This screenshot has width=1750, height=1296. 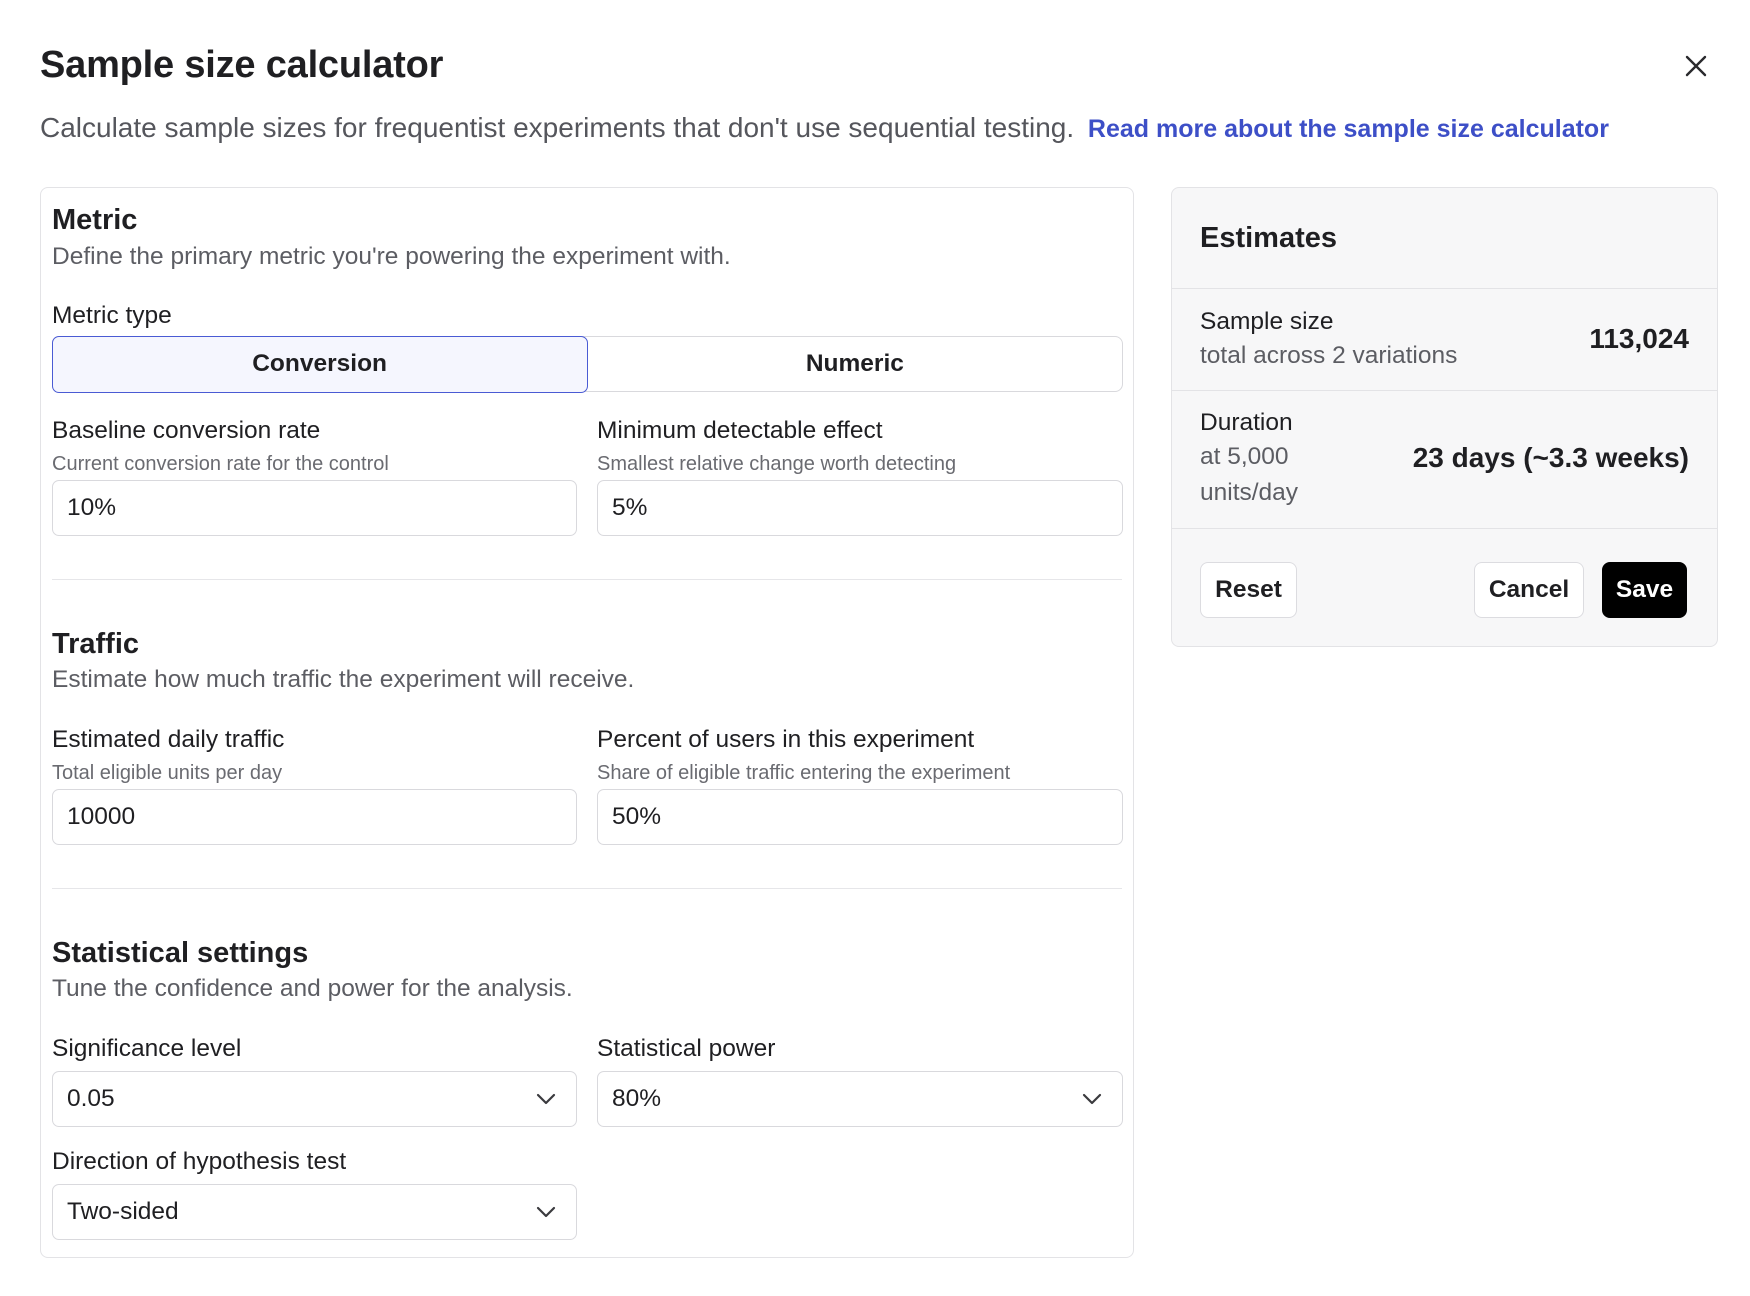 What do you see at coordinates (96, 644) in the screenshot?
I see `traffic-section-title: Traffic` at bounding box center [96, 644].